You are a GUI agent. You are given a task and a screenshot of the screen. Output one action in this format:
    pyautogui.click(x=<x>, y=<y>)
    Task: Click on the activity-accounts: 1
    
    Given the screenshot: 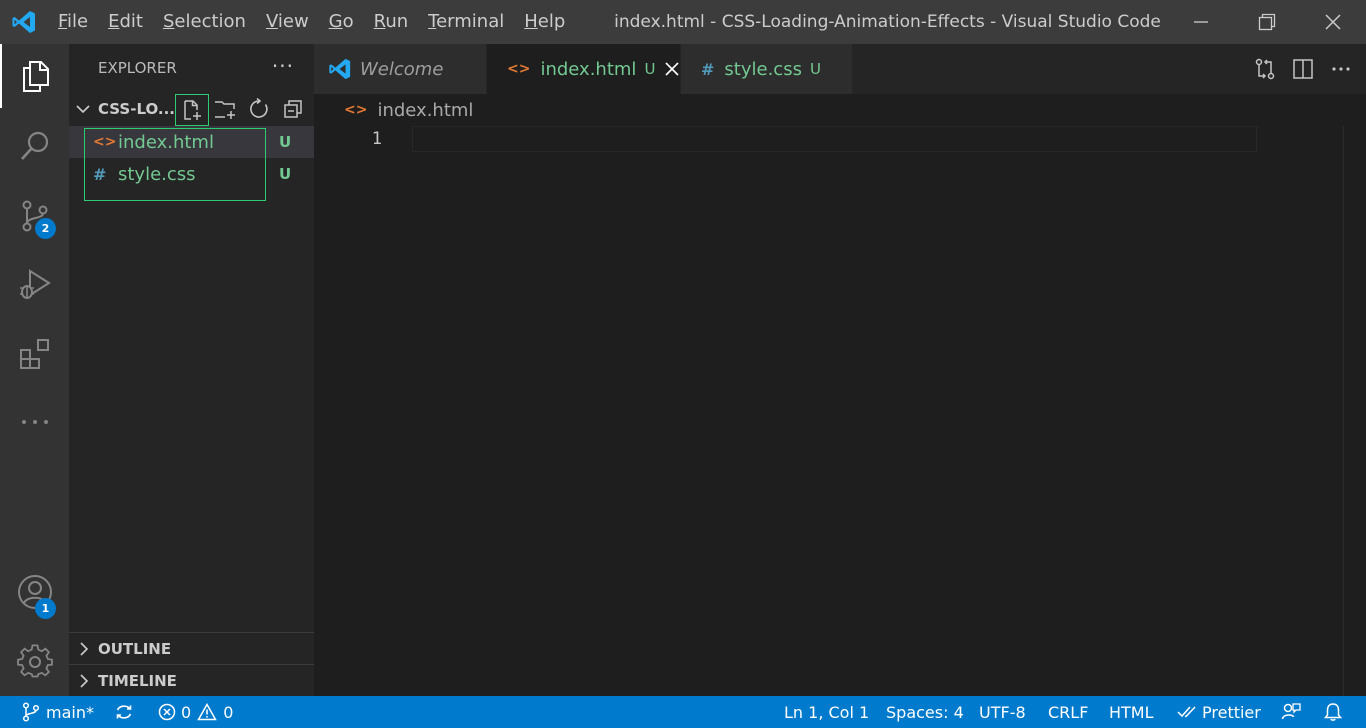 What is the action you would take?
    pyautogui.click(x=34, y=592)
    